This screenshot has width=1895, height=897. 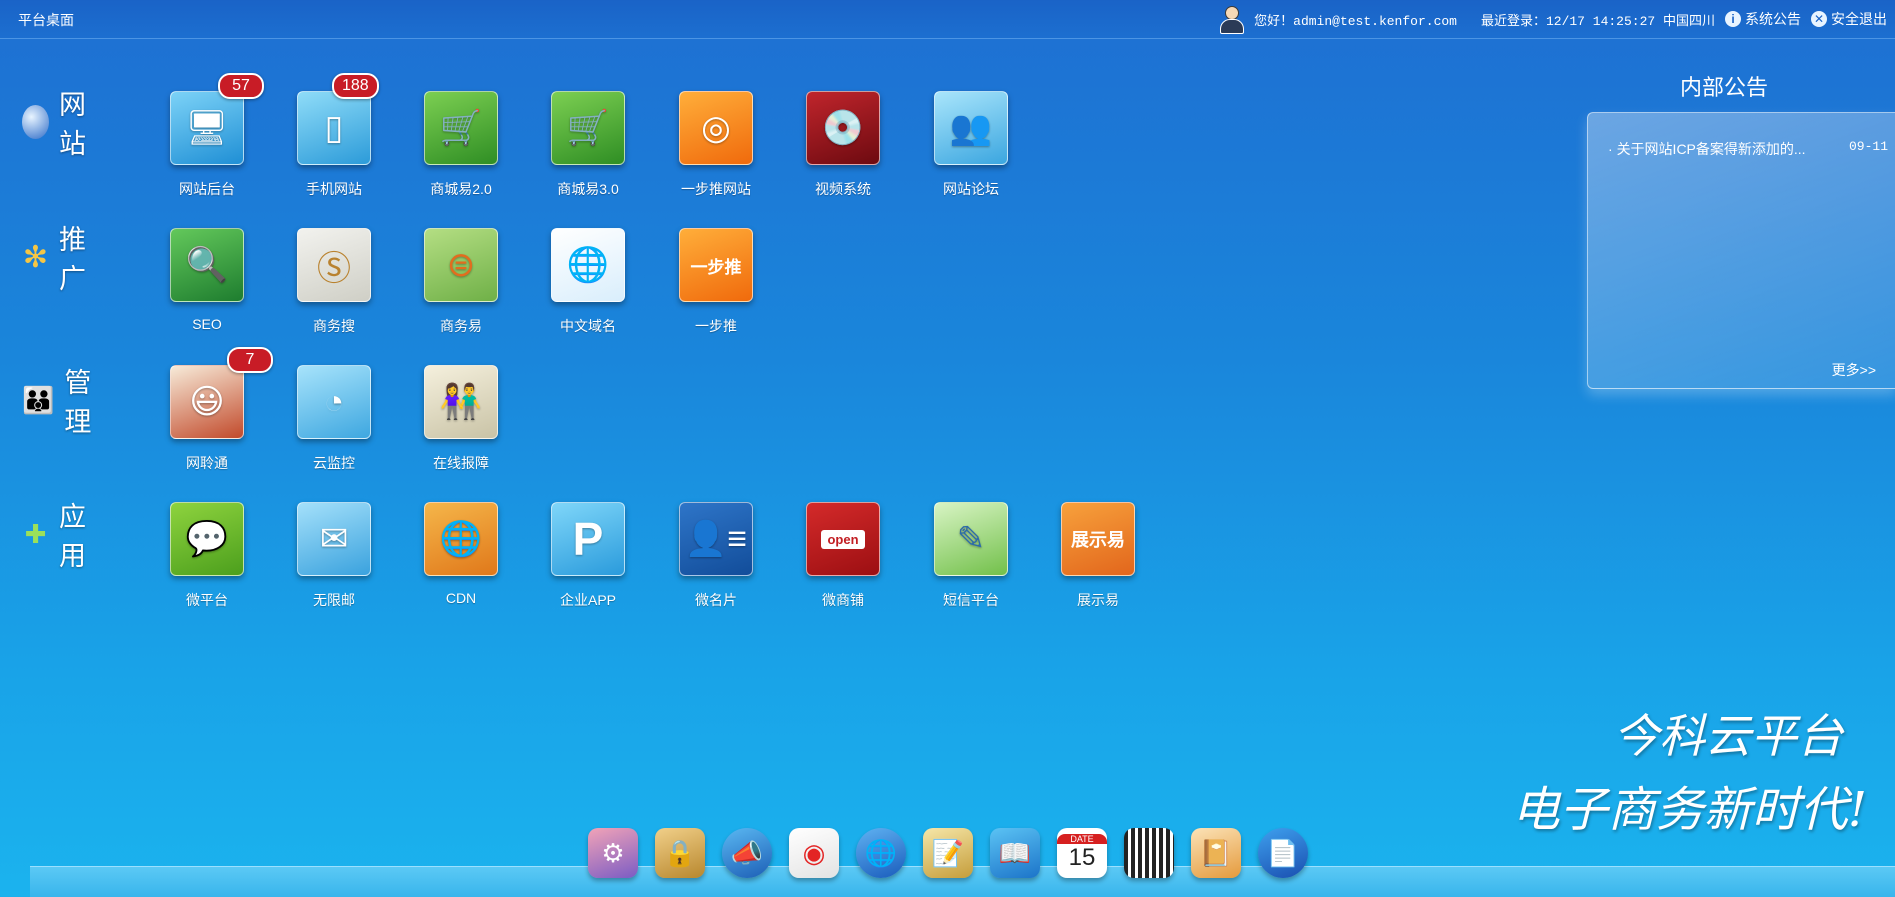 What do you see at coordinates (680, 853) in the screenshot?
I see `lock-icon: 🔒` at bounding box center [680, 853].